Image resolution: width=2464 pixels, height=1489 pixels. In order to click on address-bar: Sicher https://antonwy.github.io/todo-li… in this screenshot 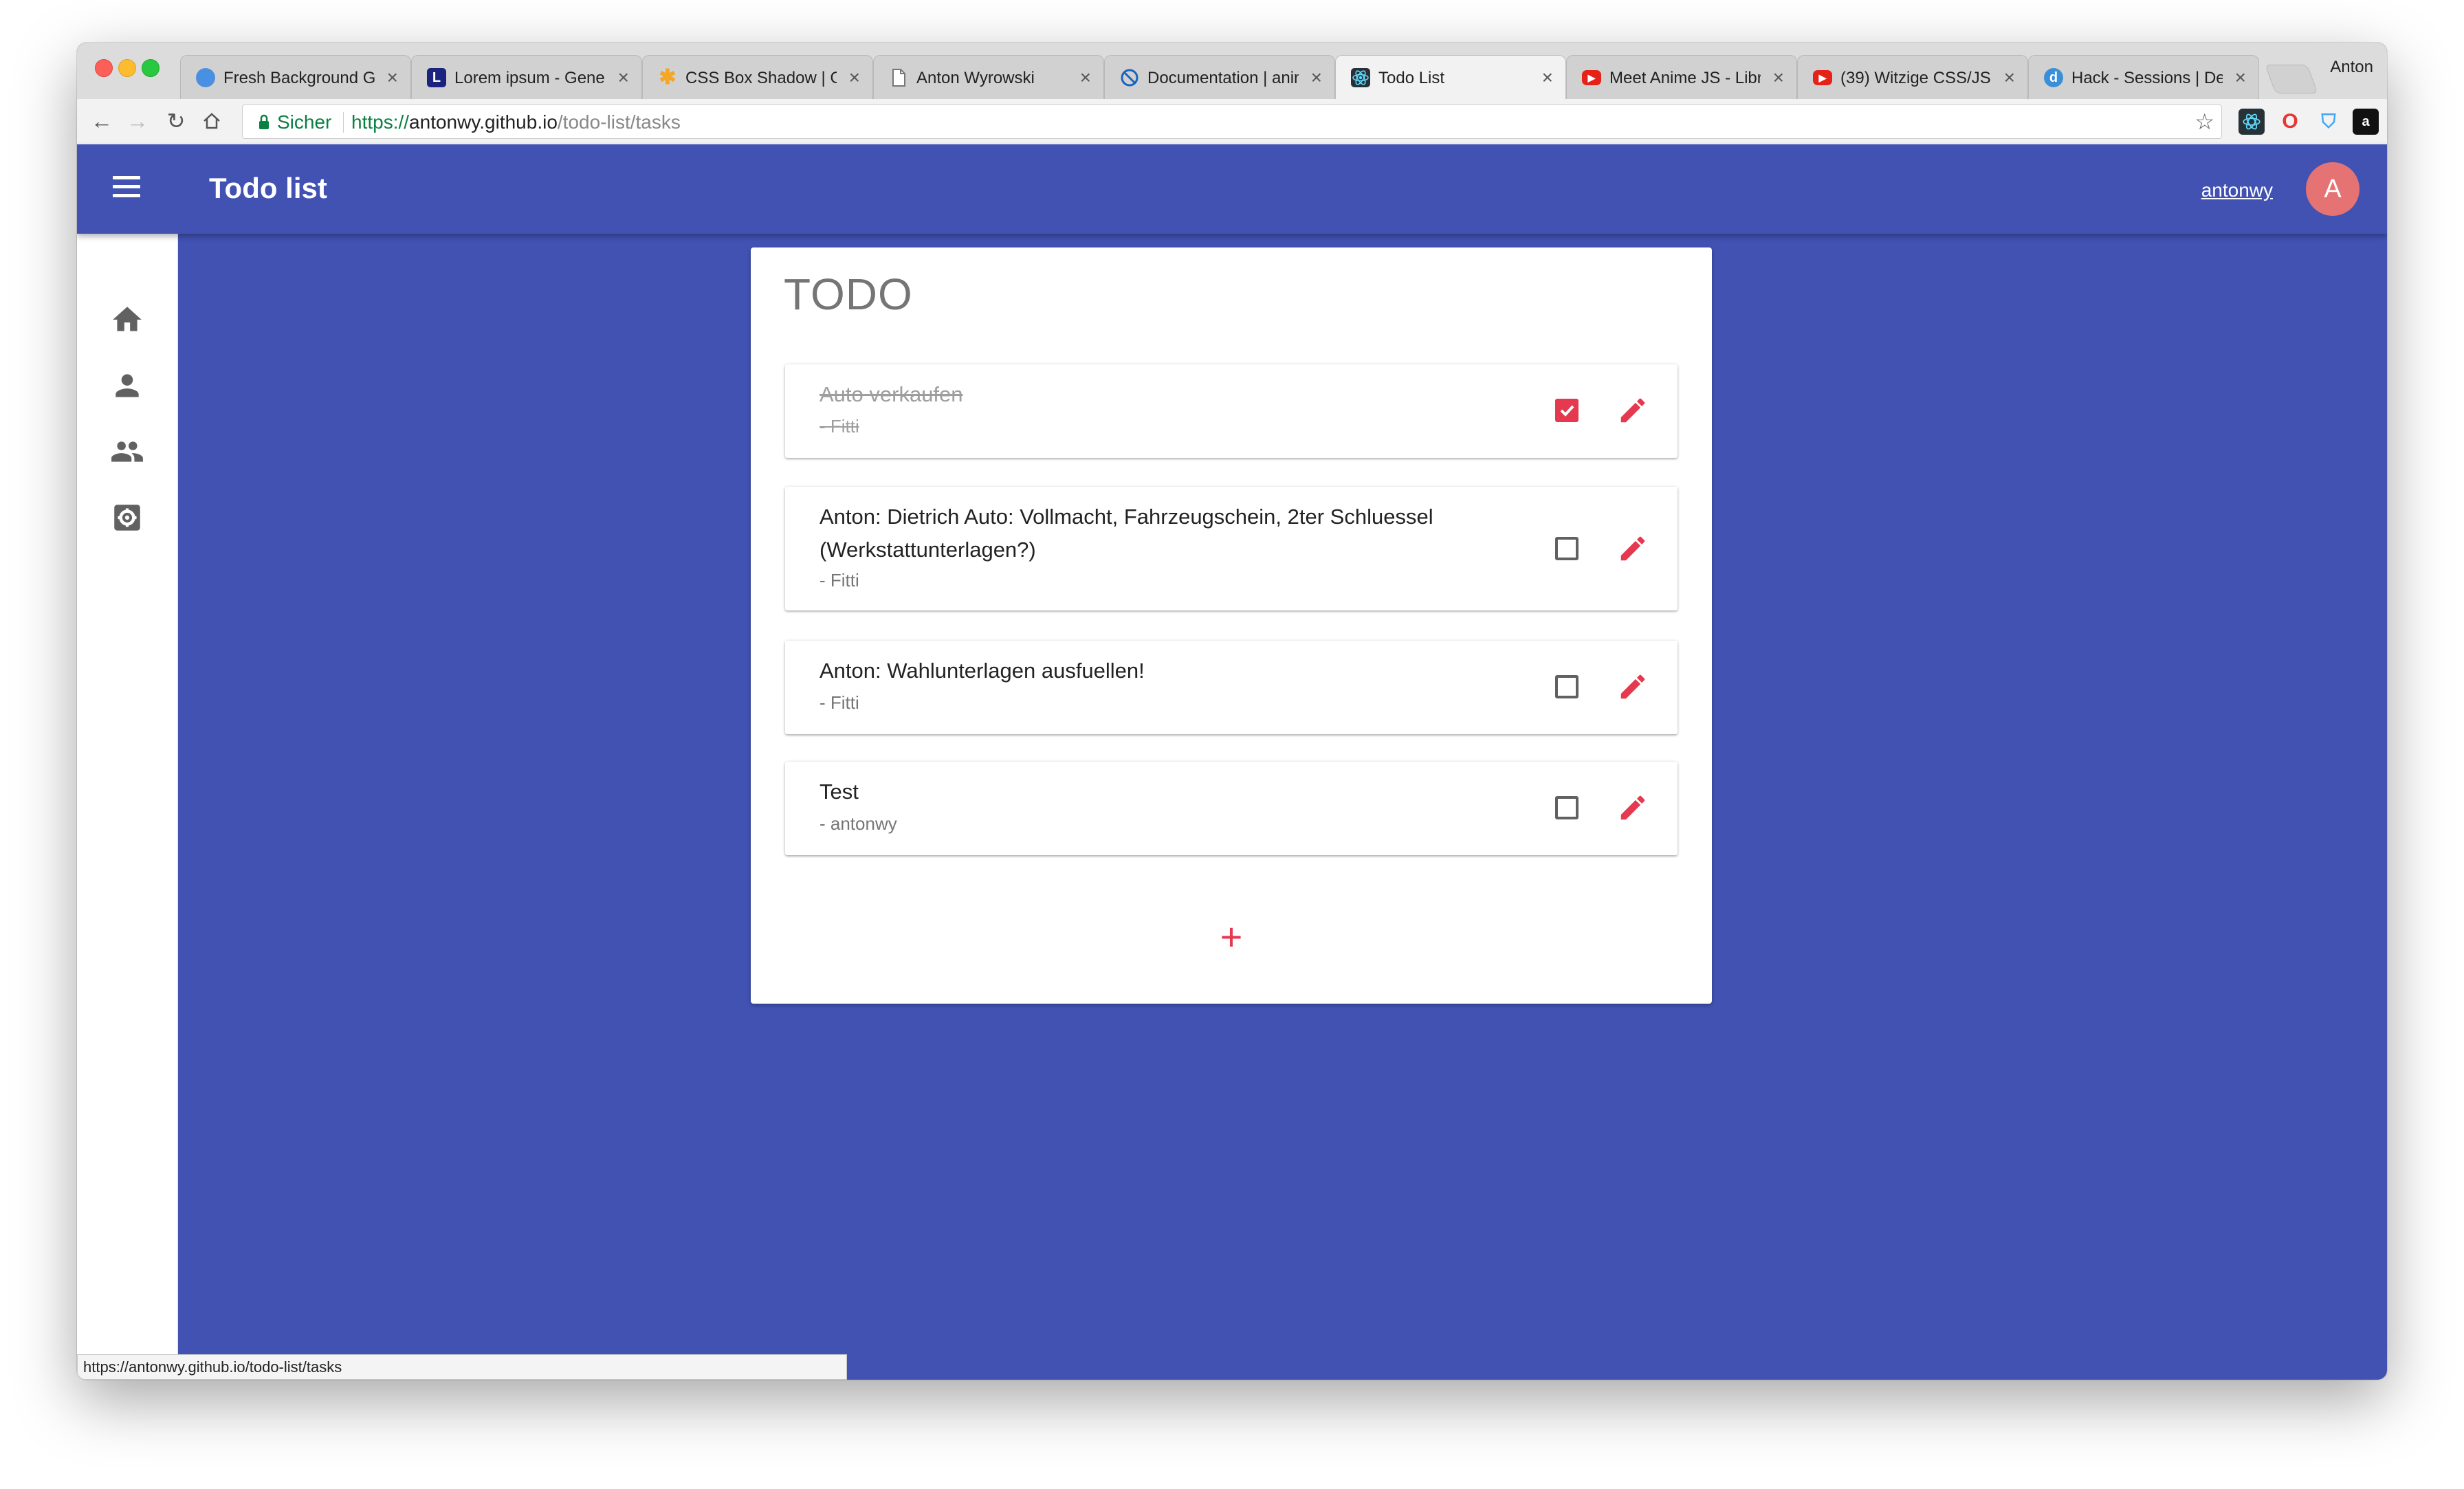, I will do `click(1232, 121)`.